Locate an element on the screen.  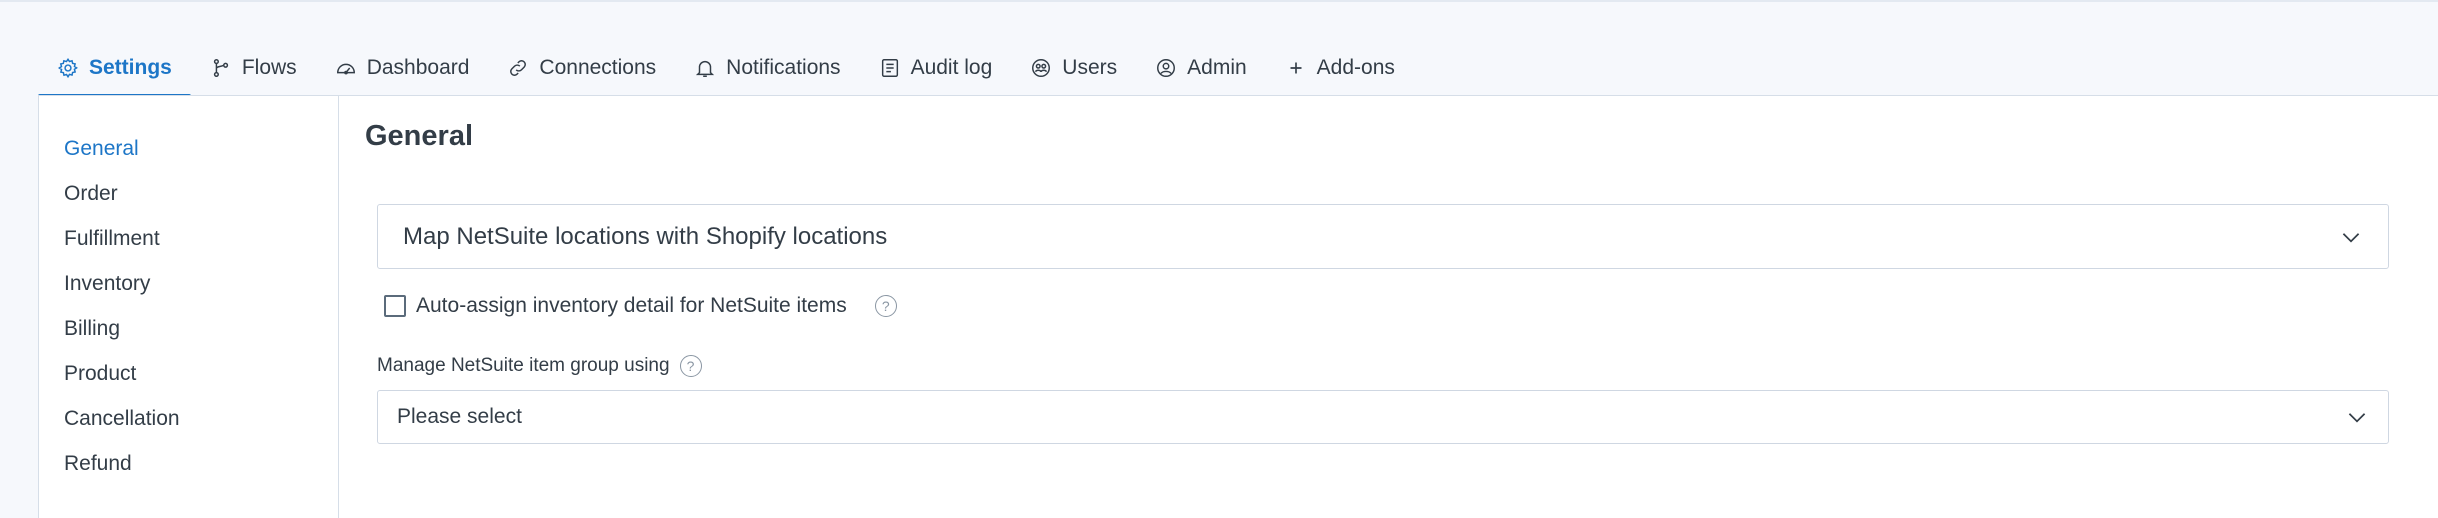
tab-dashboard: Dashboard is located at coordinates (402, 68).